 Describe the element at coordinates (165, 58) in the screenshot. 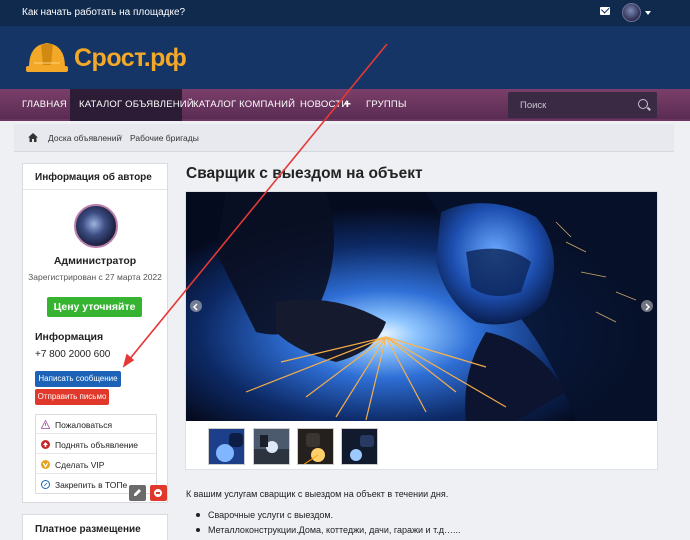

I see `logo-part-2: .рф` at that location.